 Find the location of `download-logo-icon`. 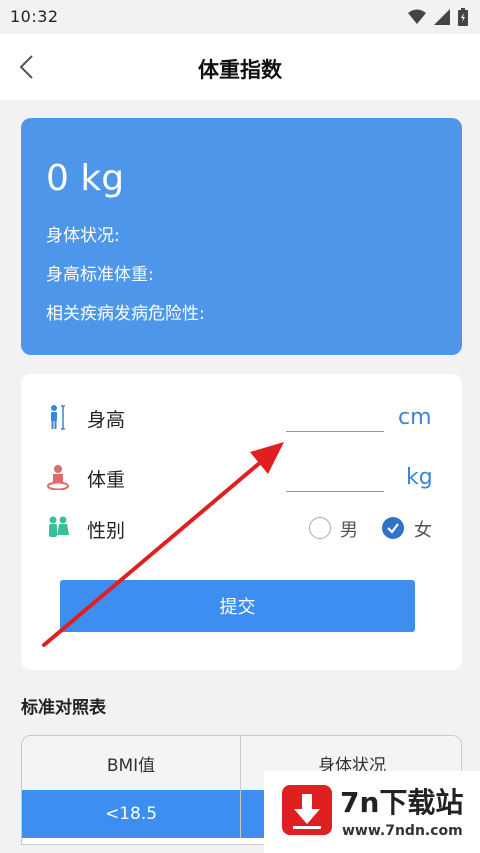

download-logo-icon is located at coordinates (307, 810).